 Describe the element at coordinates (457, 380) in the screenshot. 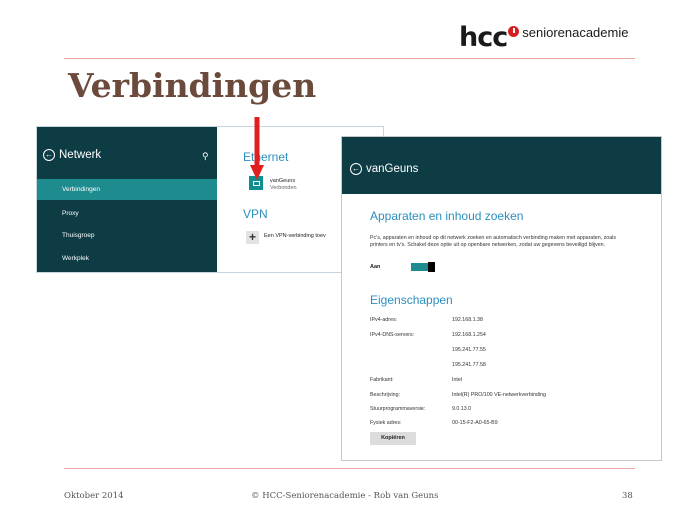

I see `prop-value: Intel` at that location.